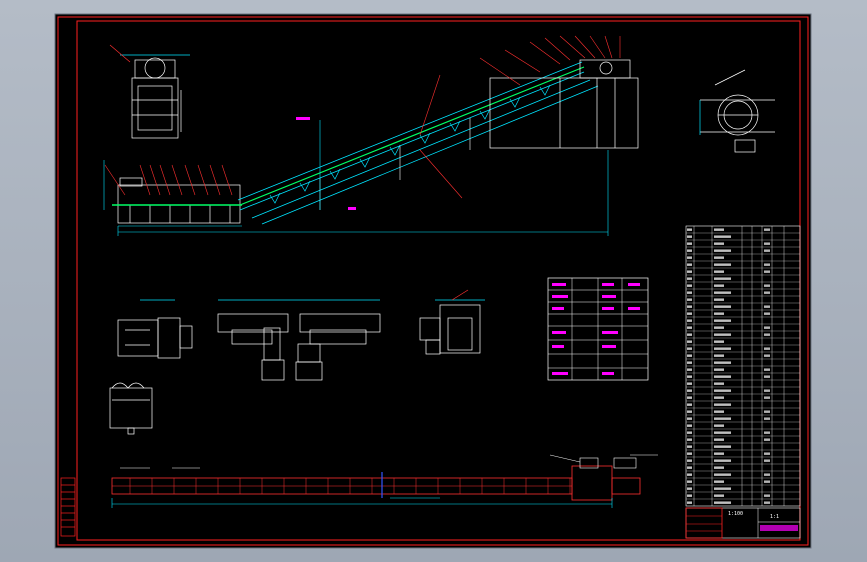  I want to click on bill-of-materials, so click(743, 366).